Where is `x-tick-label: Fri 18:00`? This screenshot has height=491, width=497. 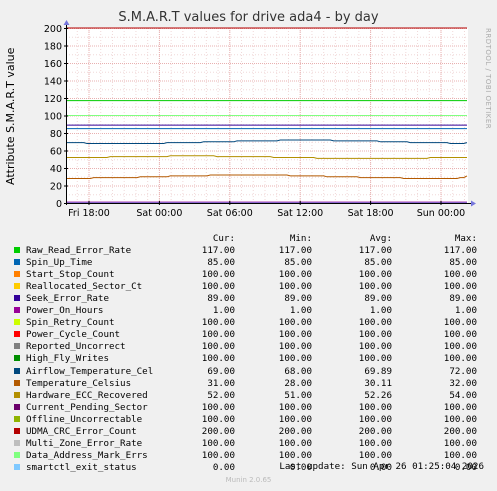 x-tick-label: Fri 18:00 is located at coordinates (89, 213).